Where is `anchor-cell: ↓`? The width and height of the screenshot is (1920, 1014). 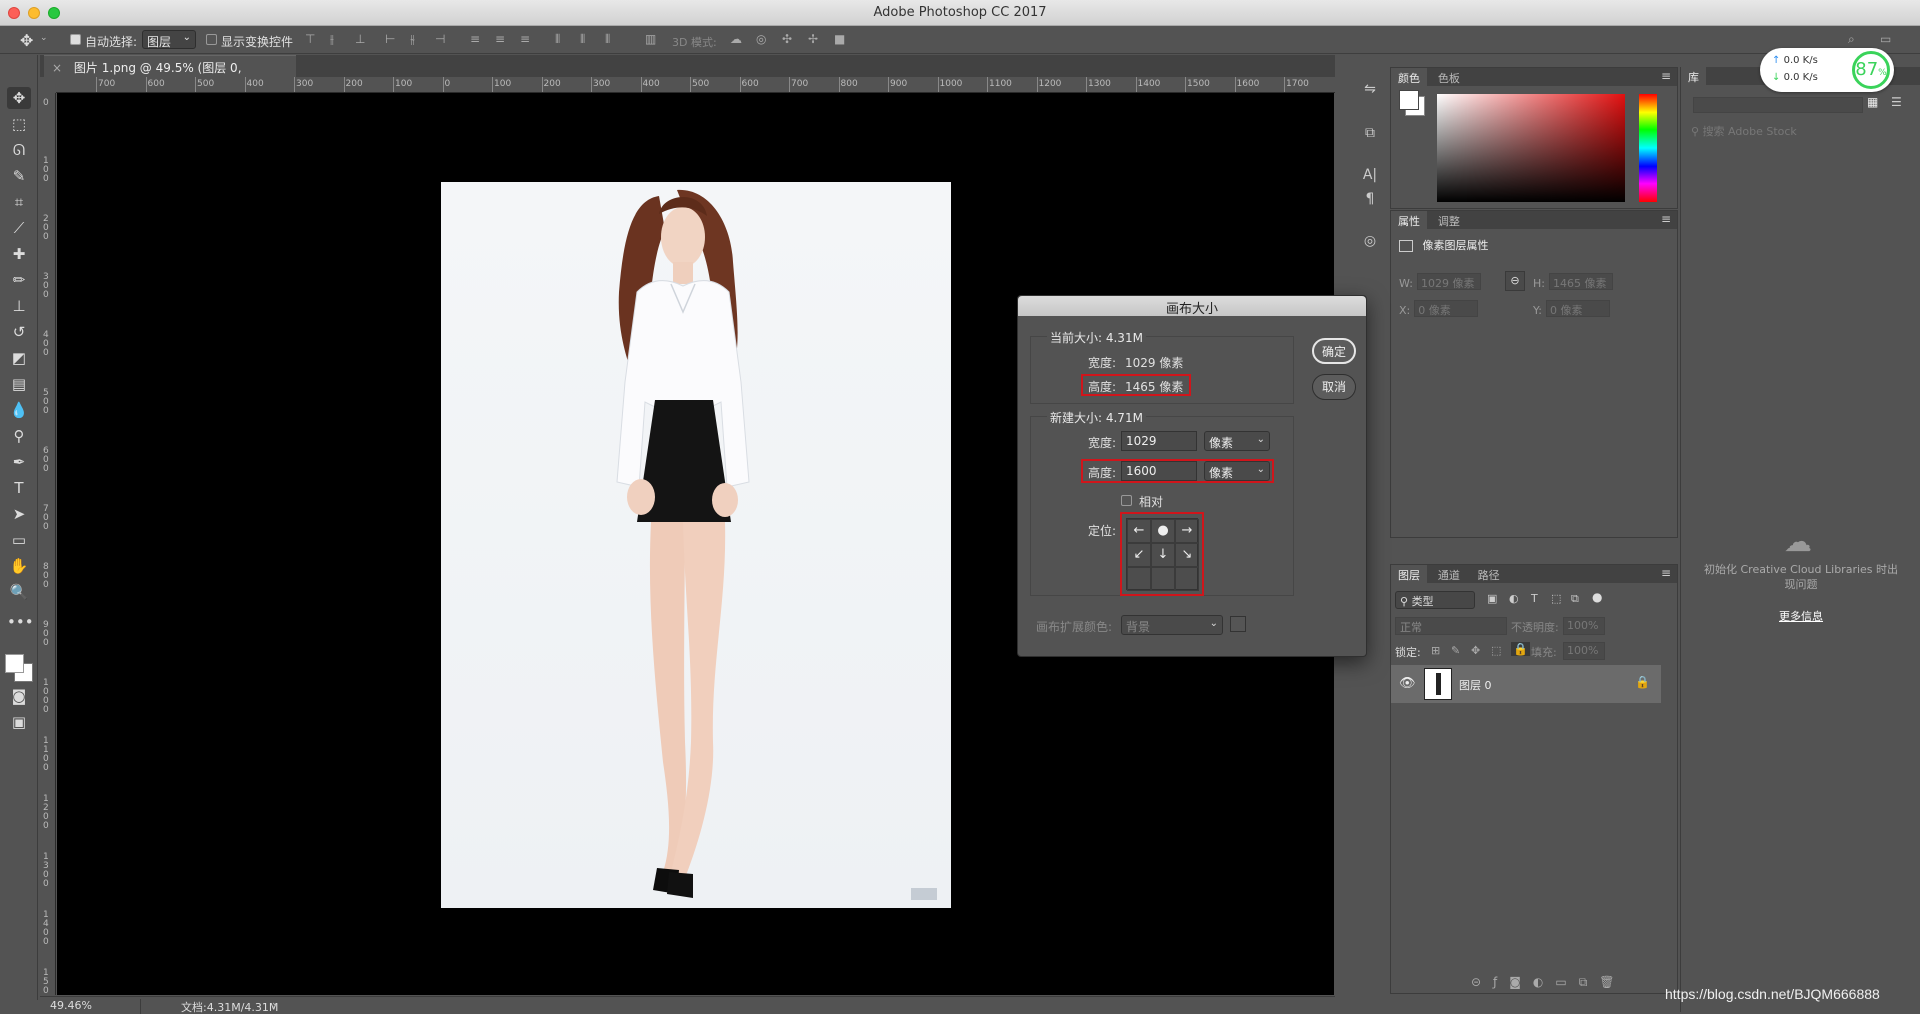 anchor-cell: ↓ is located at coordinates (1163, 555).